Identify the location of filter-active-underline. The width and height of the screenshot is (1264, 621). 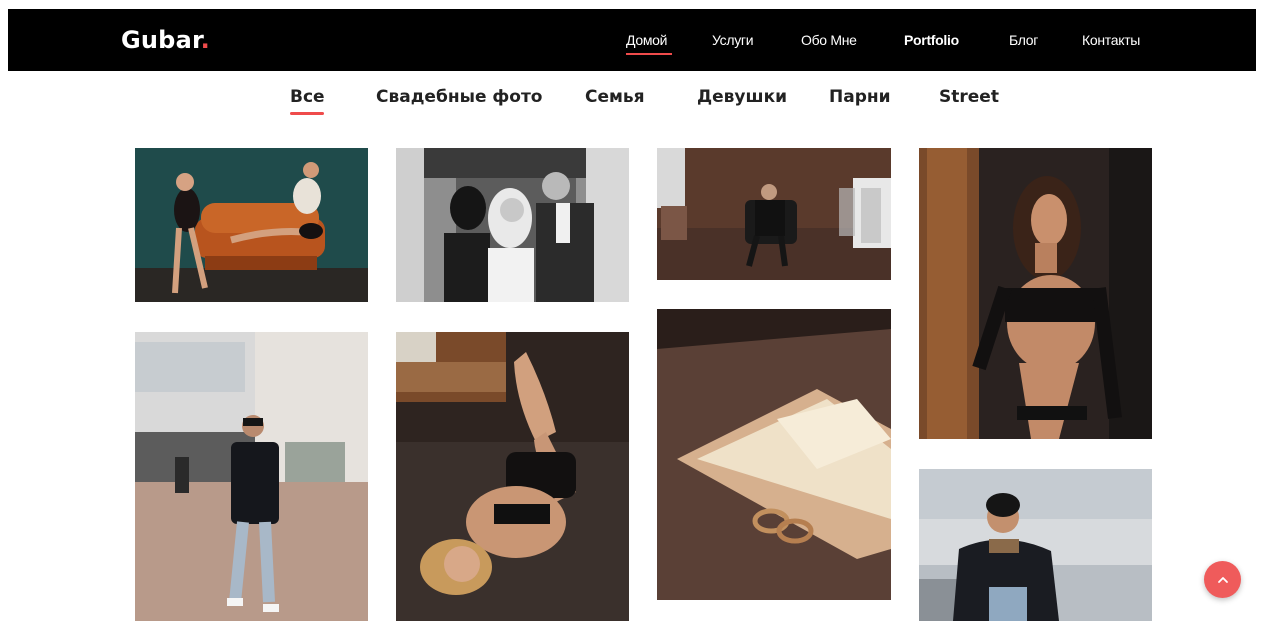
(307, 113).